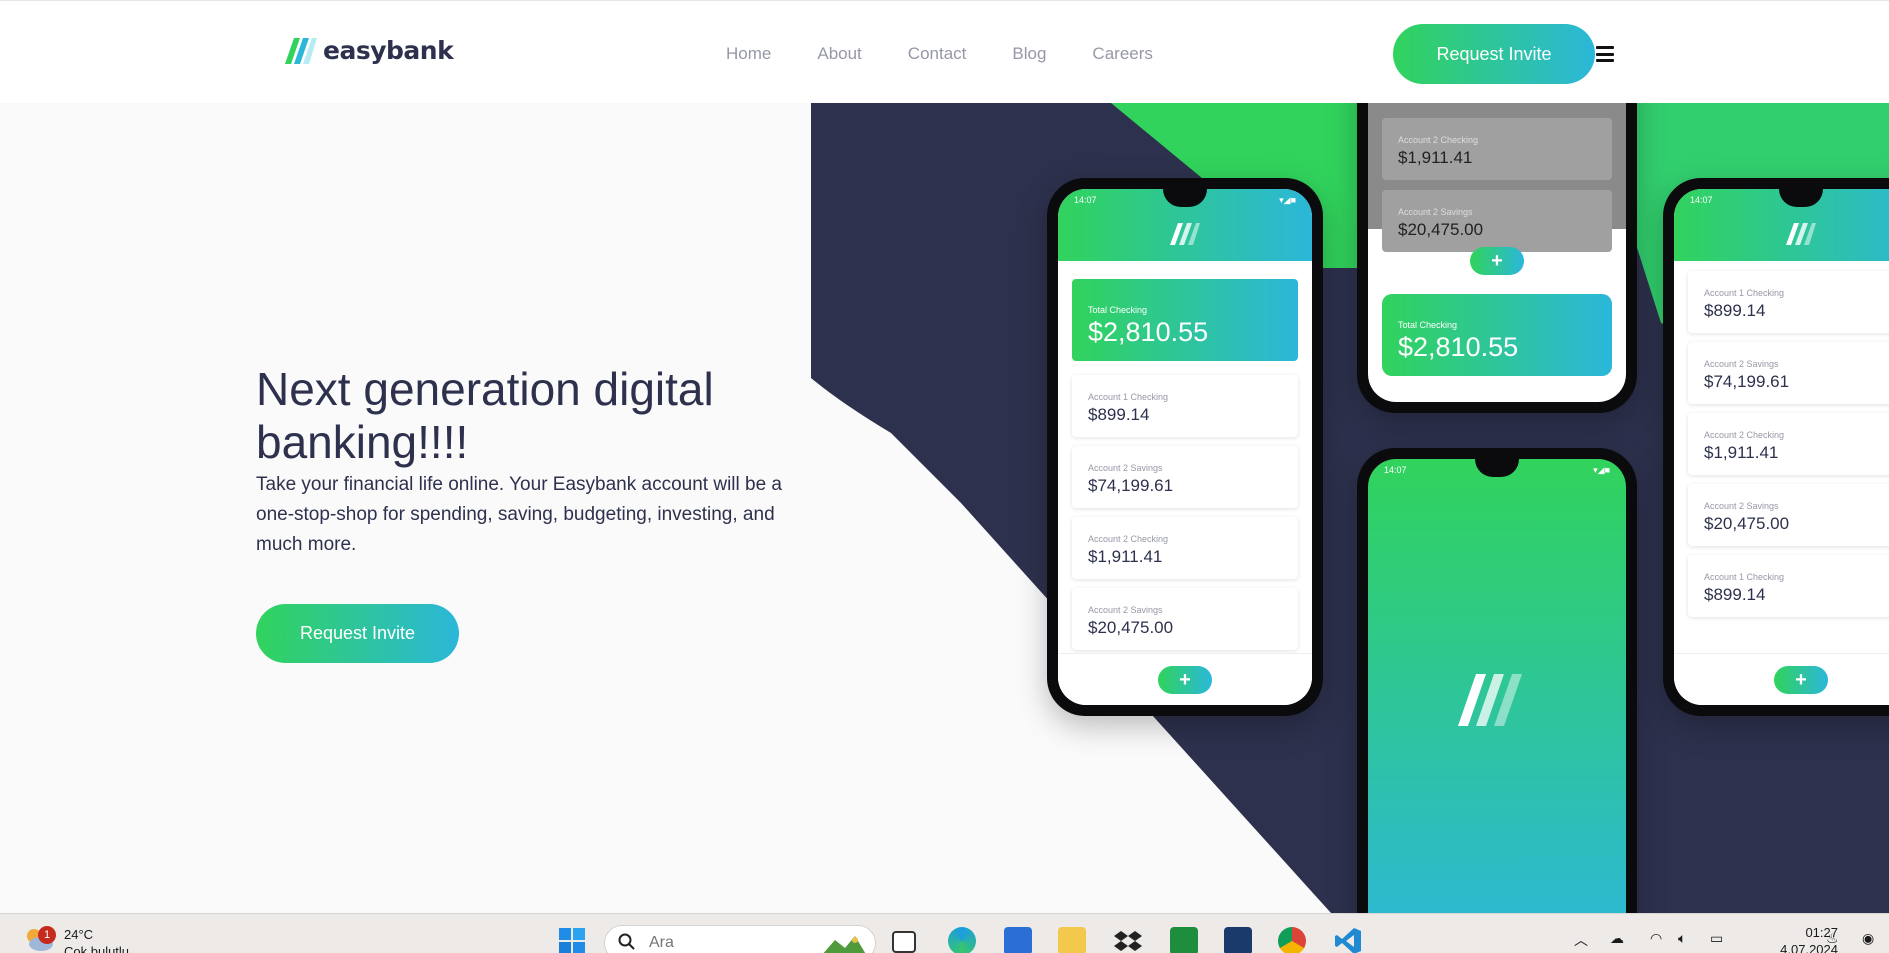  What do you see at coordinates (1238, 940) in the screenshot?
I see `app-icon` at bounding box center [1238, 940].